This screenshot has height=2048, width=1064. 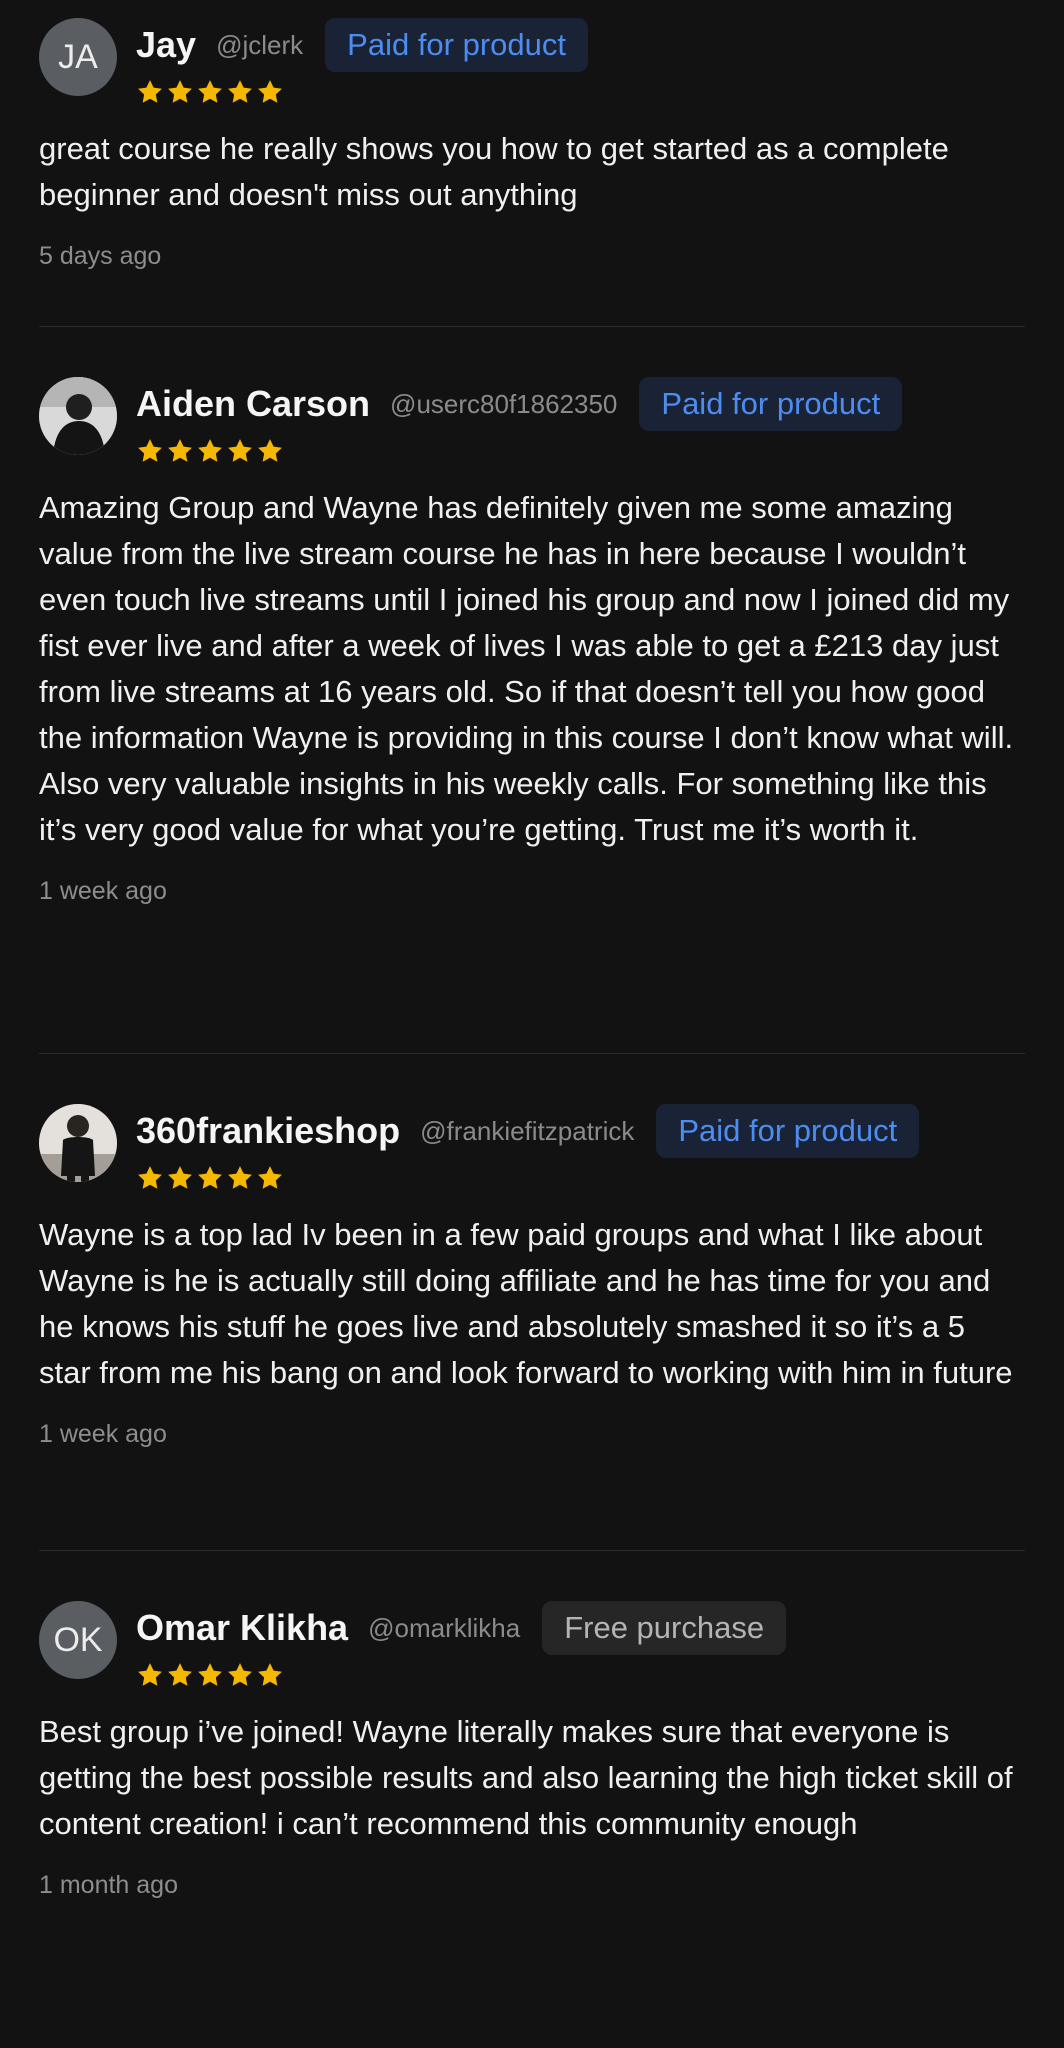 What do you see at coordinates (268, 1131) in the screenshot?
I see `reviewer-name: 360frankieshop` at bounding box center [268, 1131].